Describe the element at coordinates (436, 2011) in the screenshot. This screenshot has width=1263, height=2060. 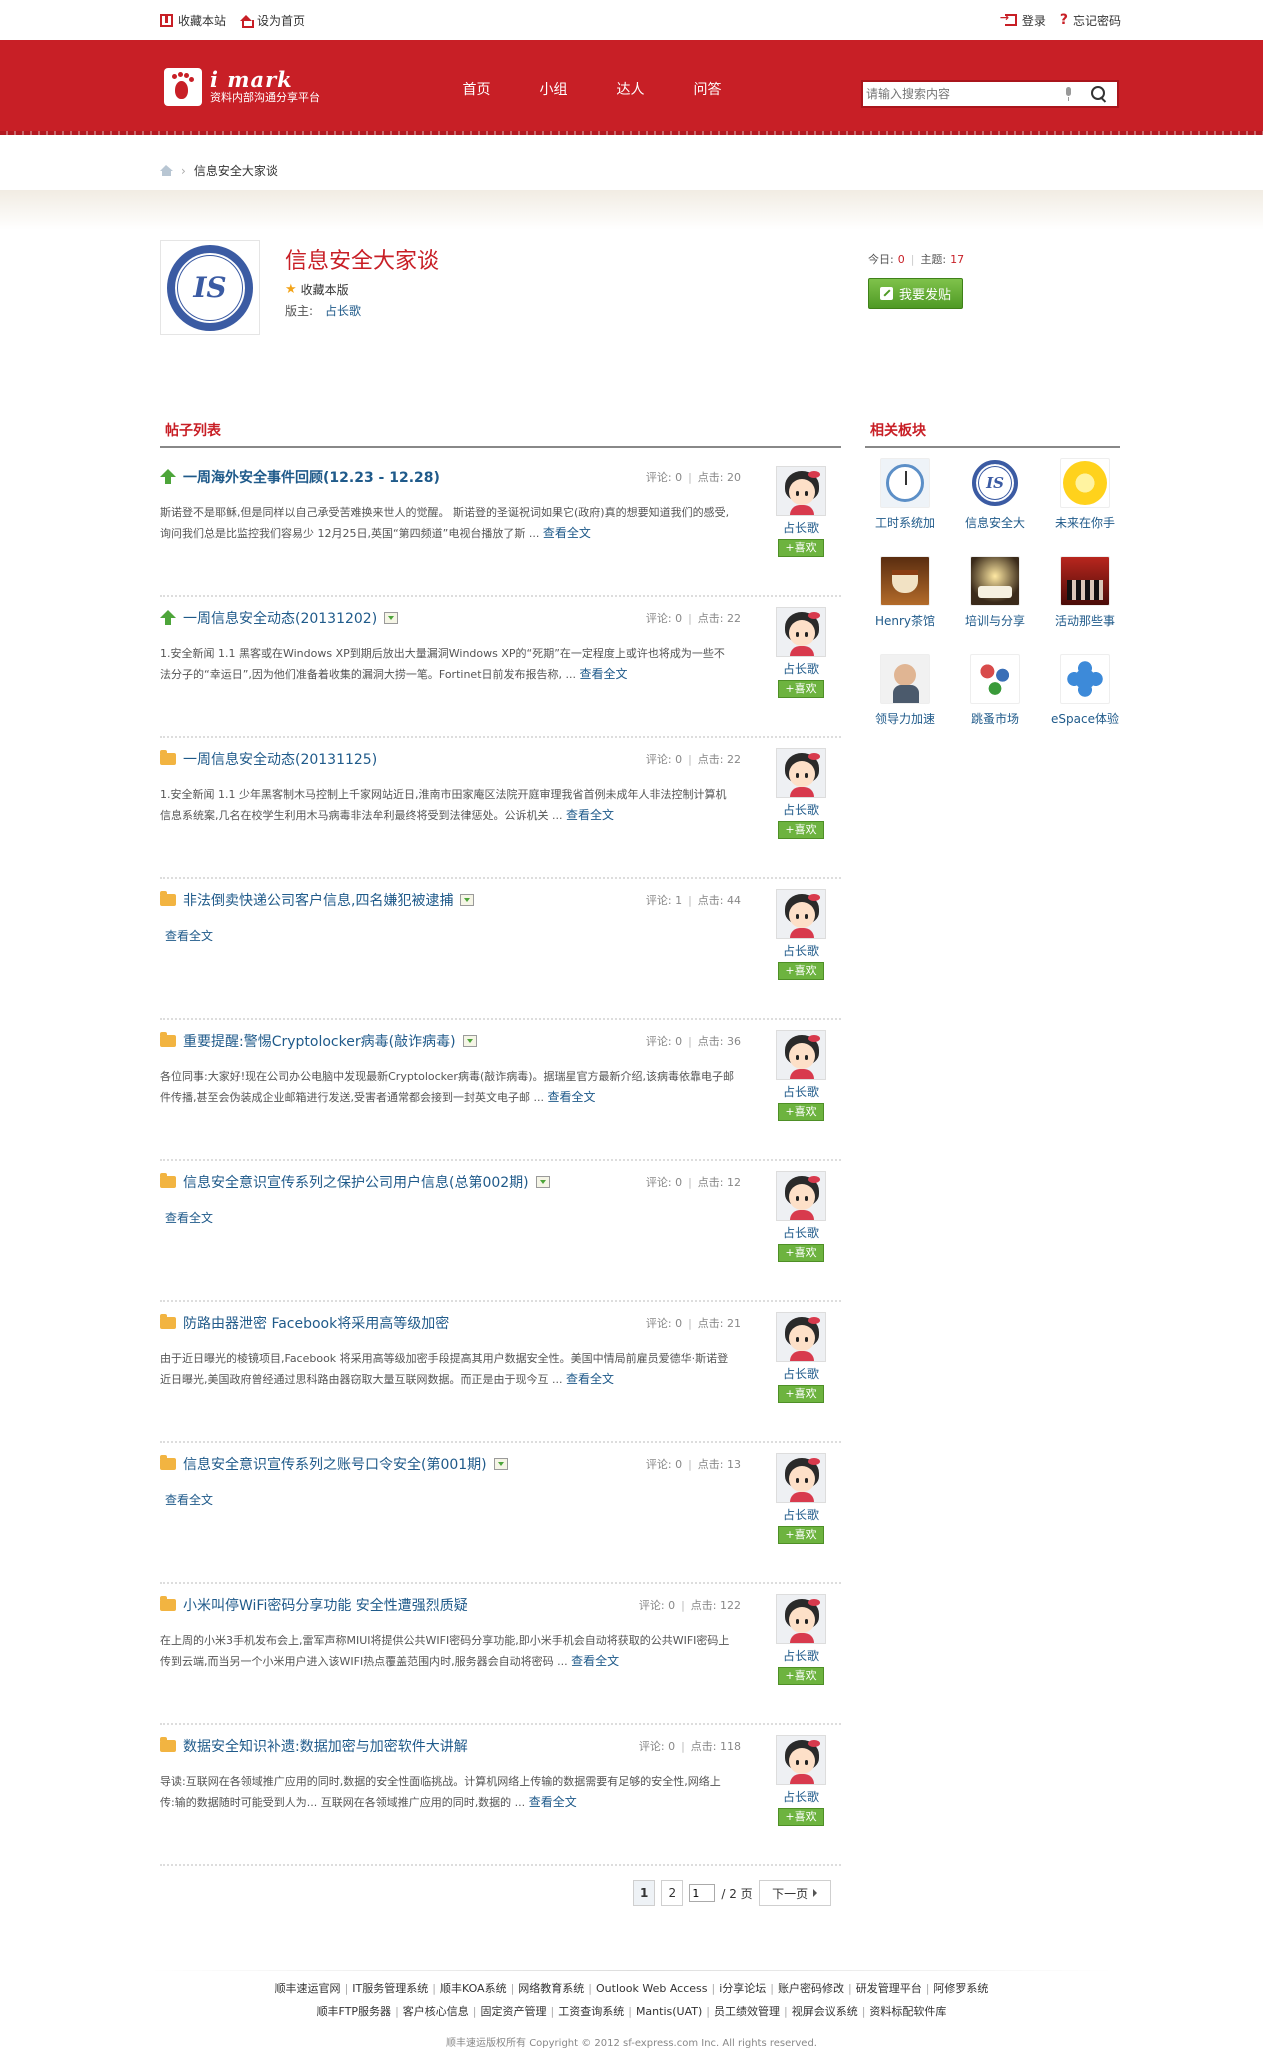
I see `footer-link: 客户核心信息` at that location.